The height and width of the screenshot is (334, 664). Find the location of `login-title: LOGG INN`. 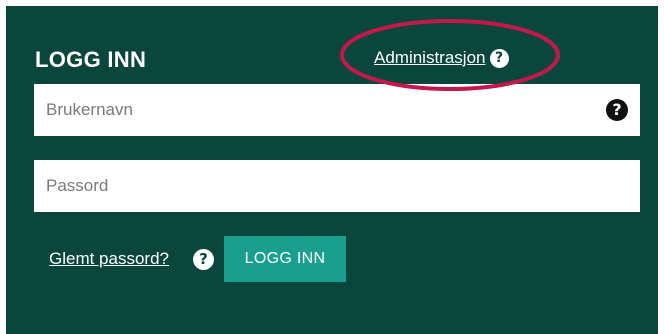

login-title: LOGG INN is located at coordinates (91, 59).